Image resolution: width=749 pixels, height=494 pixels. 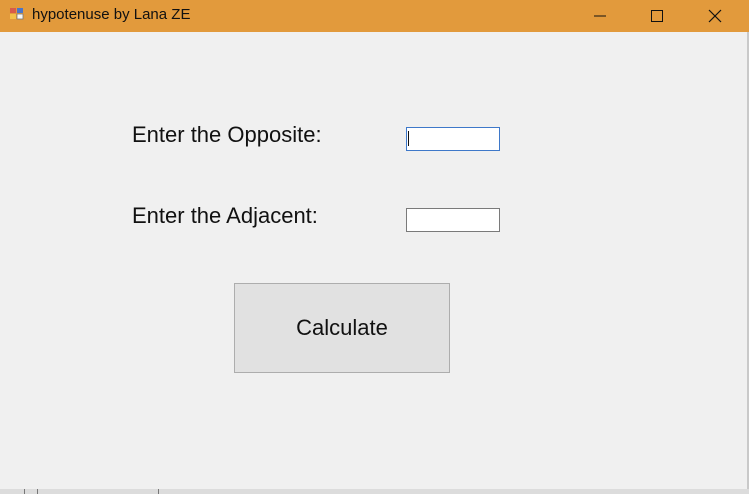 I want to click on adjacent-input, so click(x=453, y=220).